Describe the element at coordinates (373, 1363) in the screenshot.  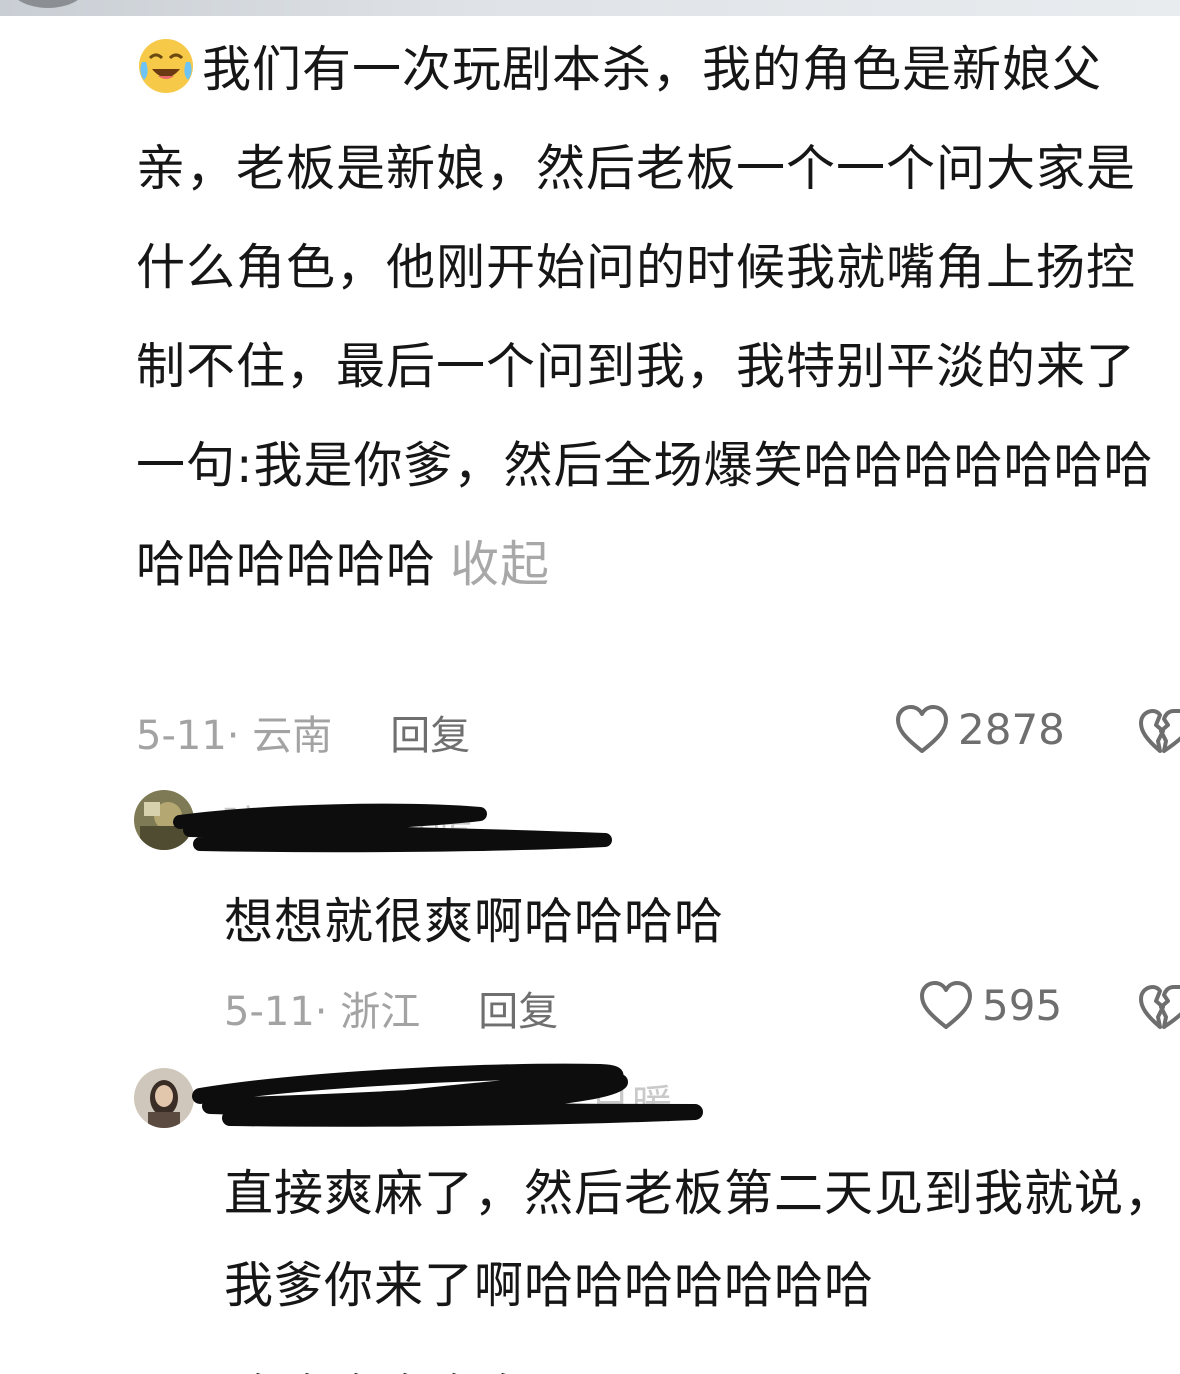
I see `reply-text-cut-off: 哈哈哈哈哈哈` at that location.